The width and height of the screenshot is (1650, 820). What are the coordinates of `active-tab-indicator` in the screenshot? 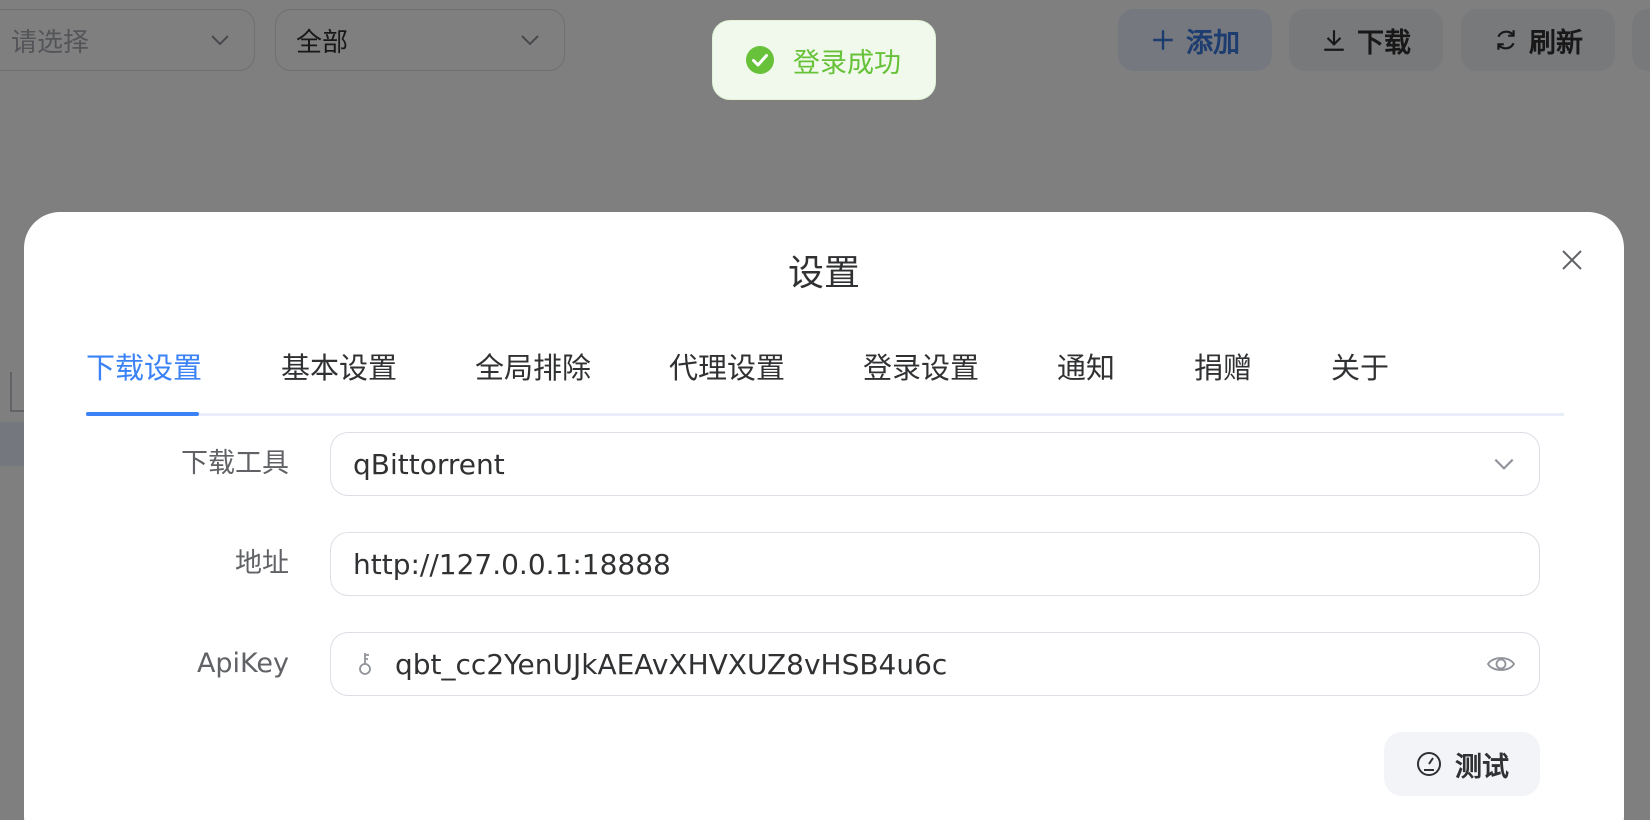 It's located at (142, 414).